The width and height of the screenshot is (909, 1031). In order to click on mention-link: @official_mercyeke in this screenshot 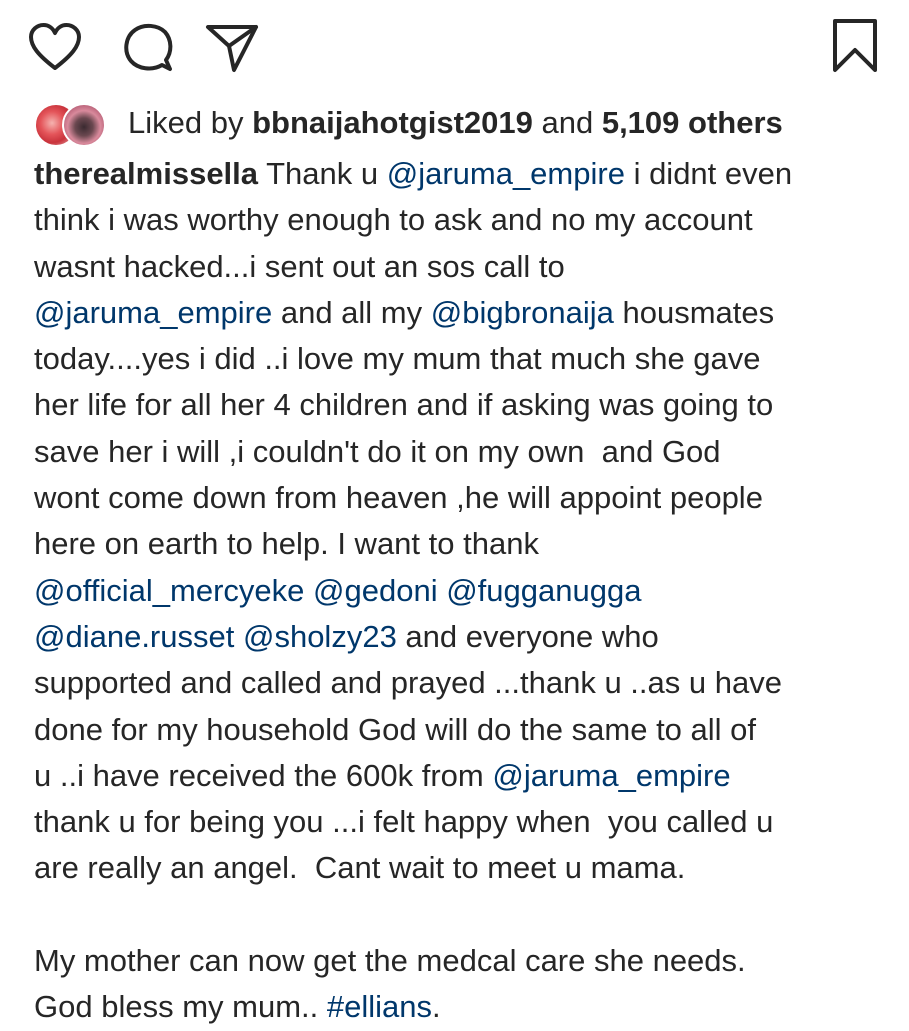, I will do `click(169, 590)`.